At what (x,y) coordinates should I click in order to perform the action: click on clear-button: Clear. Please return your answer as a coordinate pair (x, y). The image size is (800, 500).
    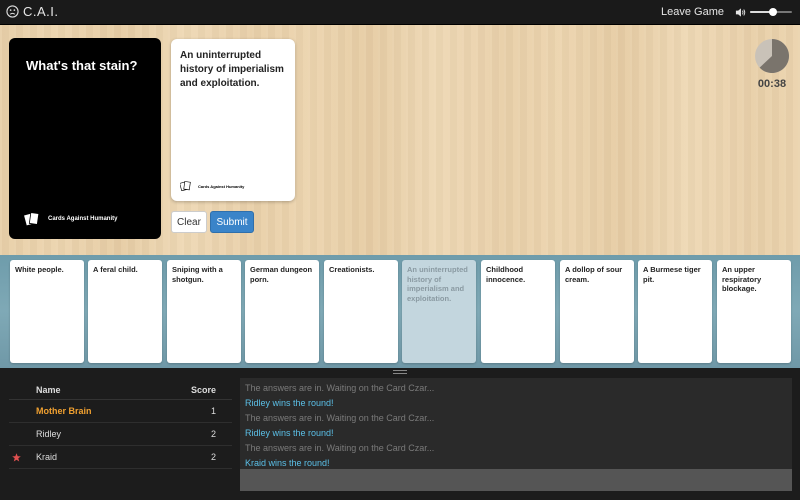
    Looking at the image, I should click on (189, 222).